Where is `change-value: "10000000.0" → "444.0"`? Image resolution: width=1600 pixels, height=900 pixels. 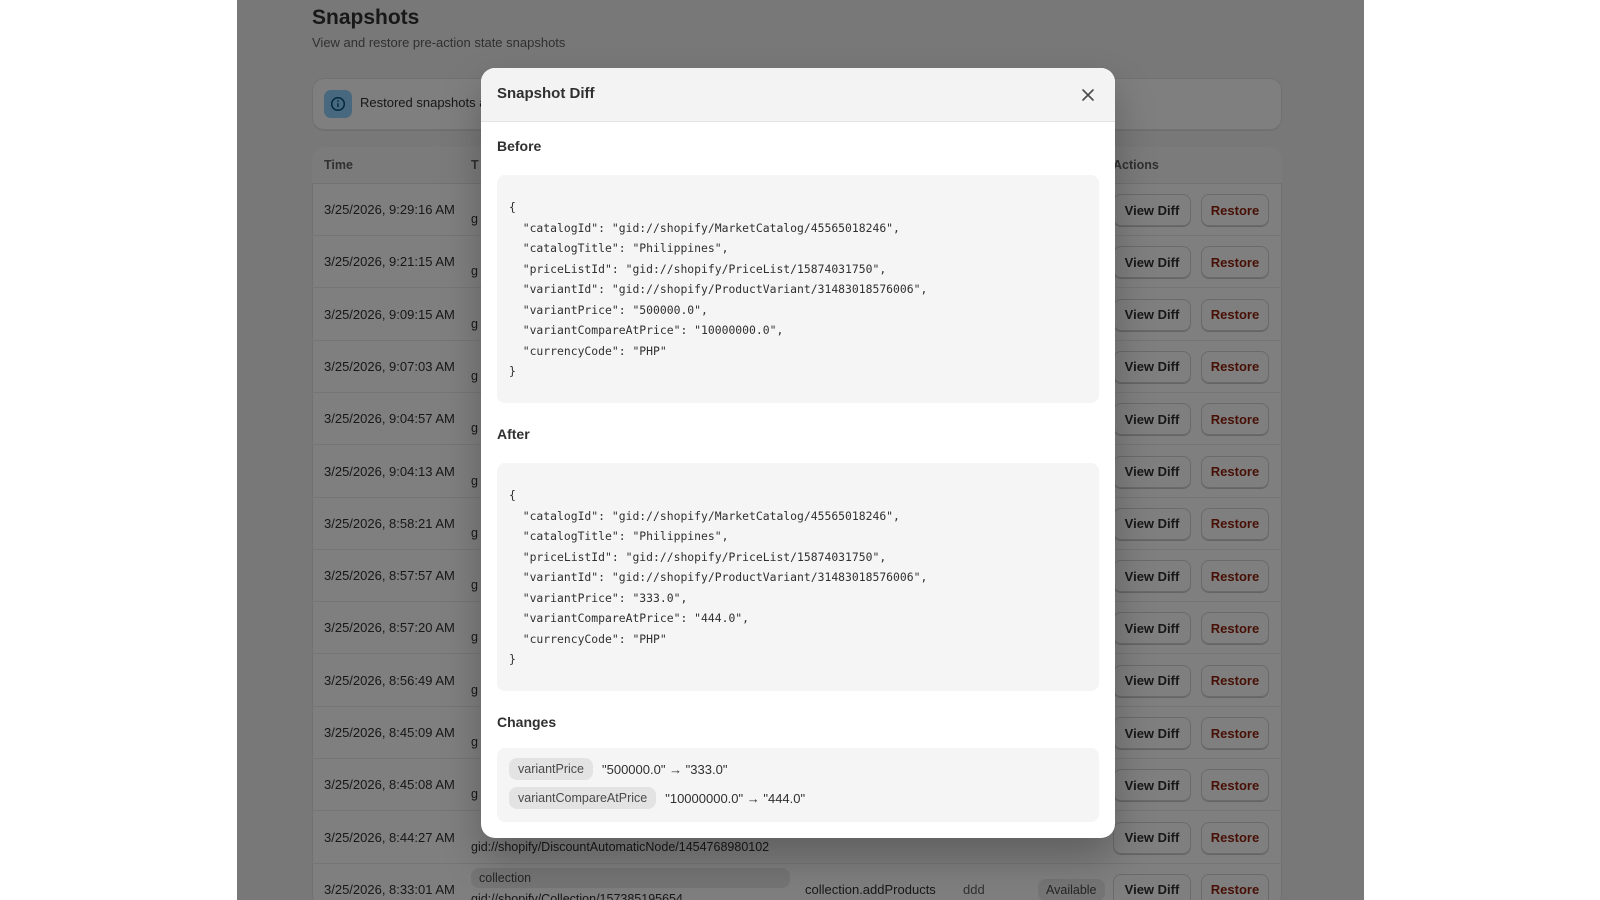
change-value: "10000000.0" → "444.0" is located at coordinates (735, 798).